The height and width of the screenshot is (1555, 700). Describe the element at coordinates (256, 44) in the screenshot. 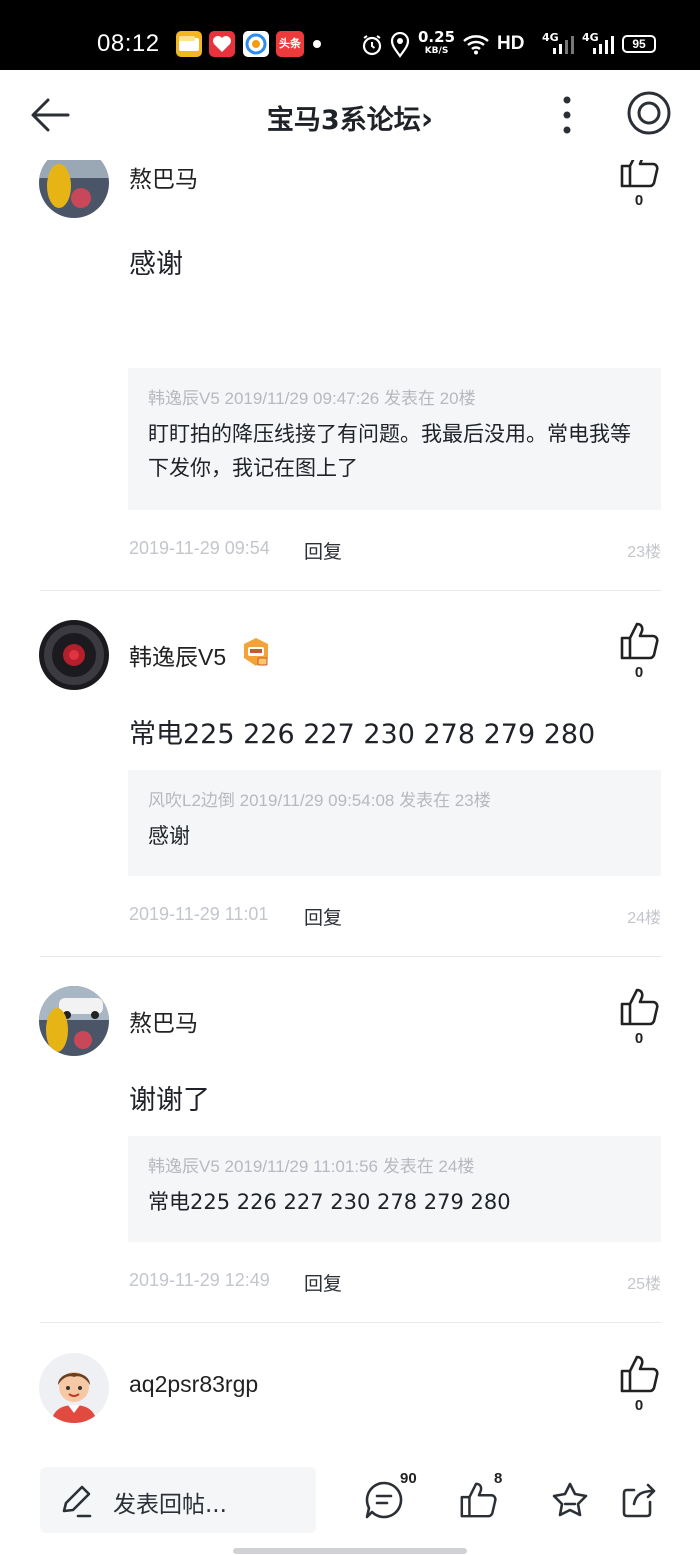

I see `camera-app-icon` at that location.